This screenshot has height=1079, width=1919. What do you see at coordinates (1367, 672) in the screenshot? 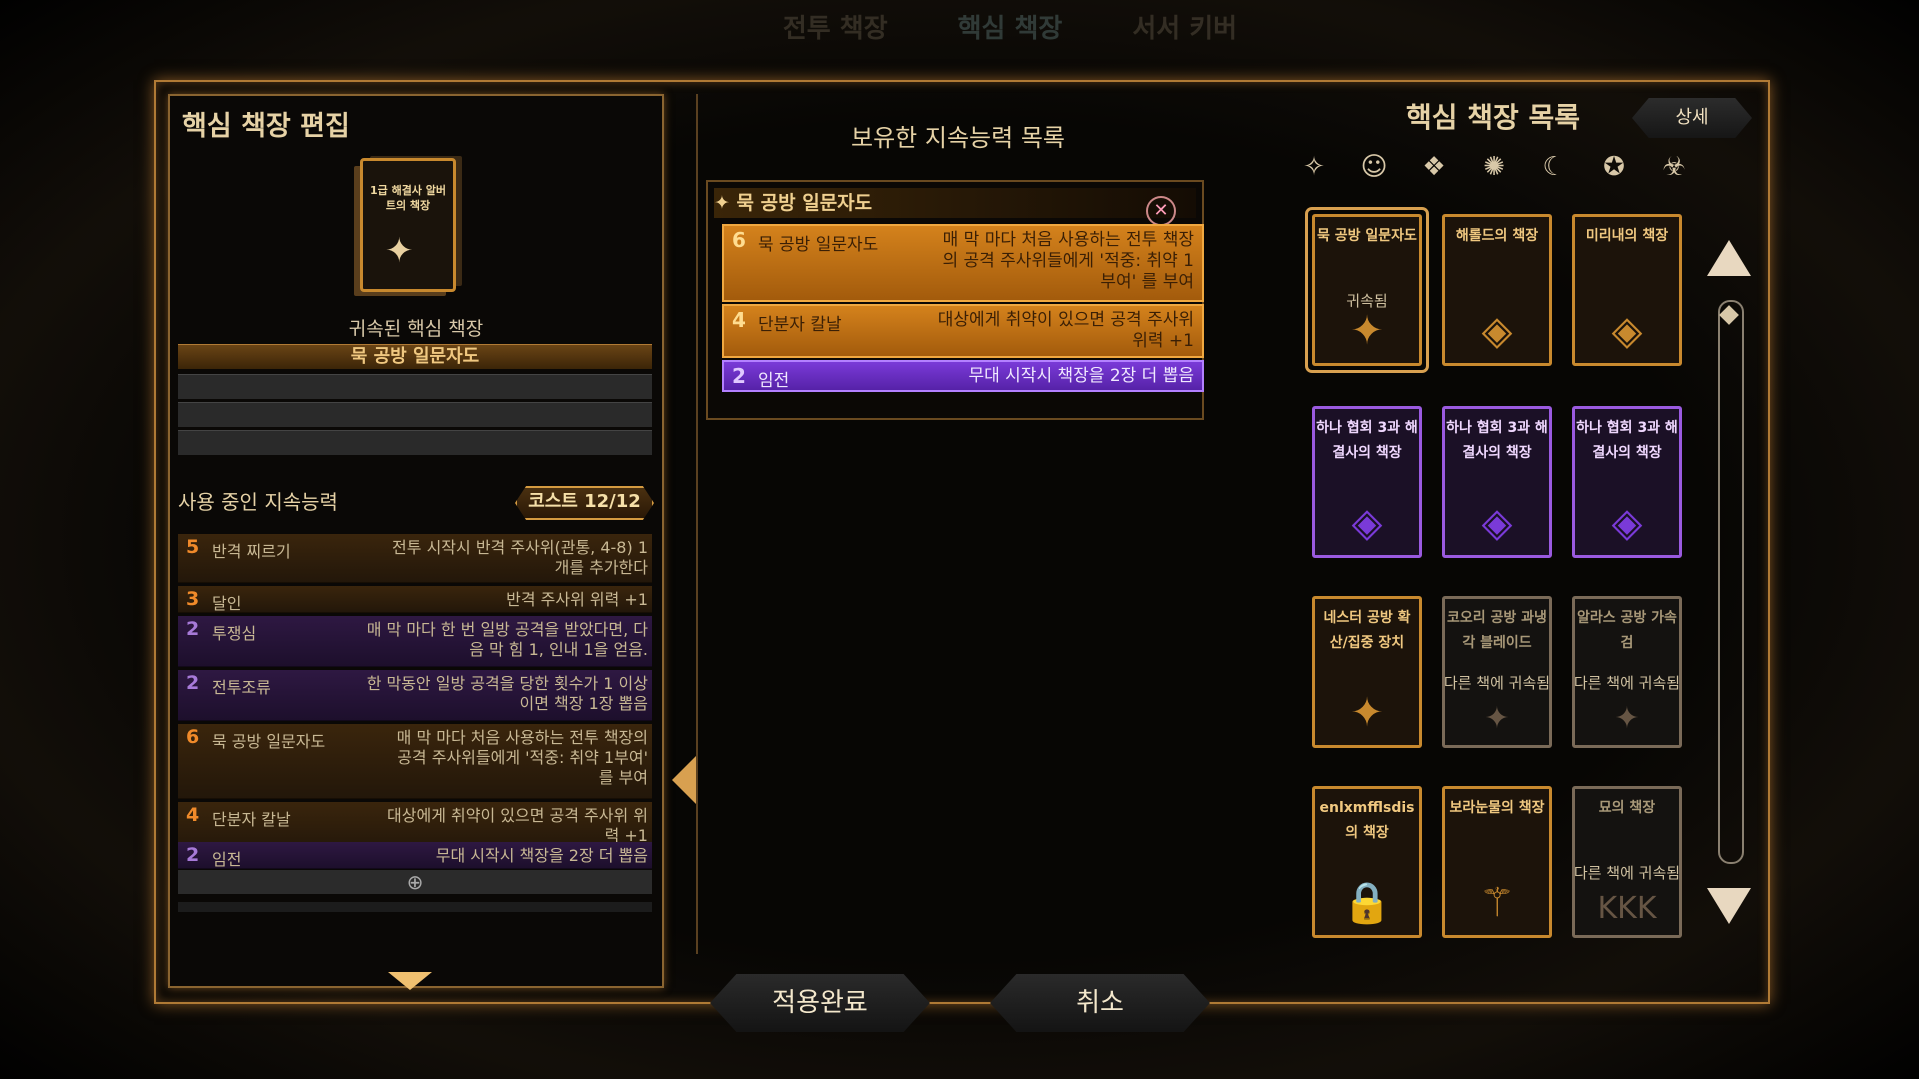
I see `key-page-card: 네스터 공방 확산/집중 장치 ✦` at bounding box center [1367, 672].